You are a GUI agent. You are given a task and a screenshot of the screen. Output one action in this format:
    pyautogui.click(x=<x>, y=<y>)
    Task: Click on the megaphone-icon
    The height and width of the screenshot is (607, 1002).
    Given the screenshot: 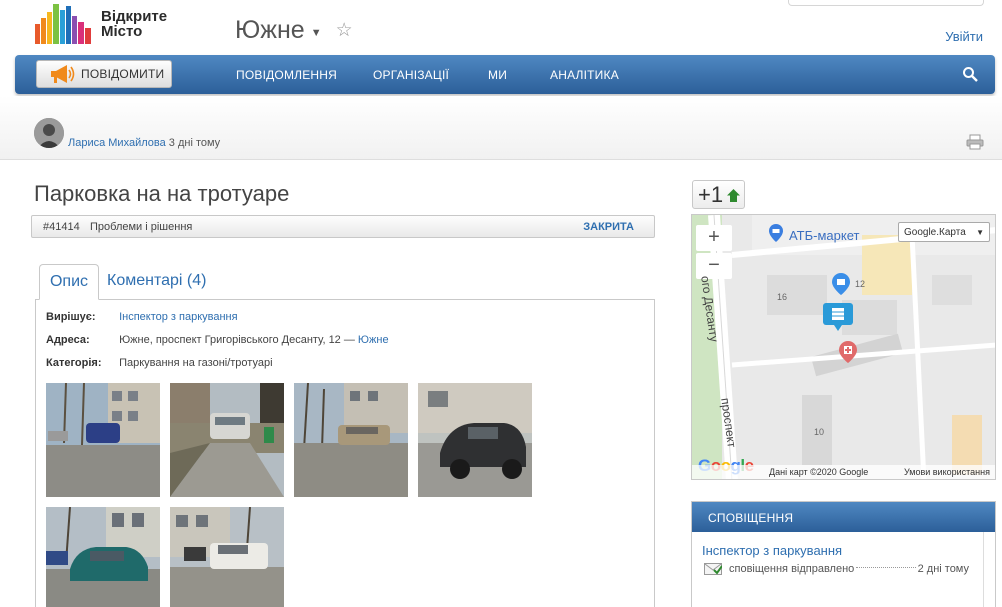 What is the action you would take?
    pyautogui.click(x=63, y=74)
    